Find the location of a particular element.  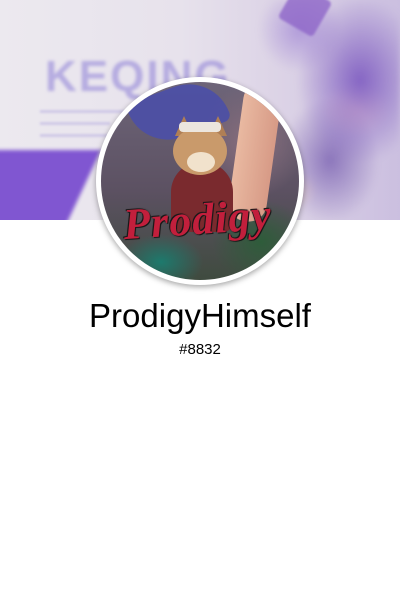

avatar-crown is located at coordinates (200, 127).